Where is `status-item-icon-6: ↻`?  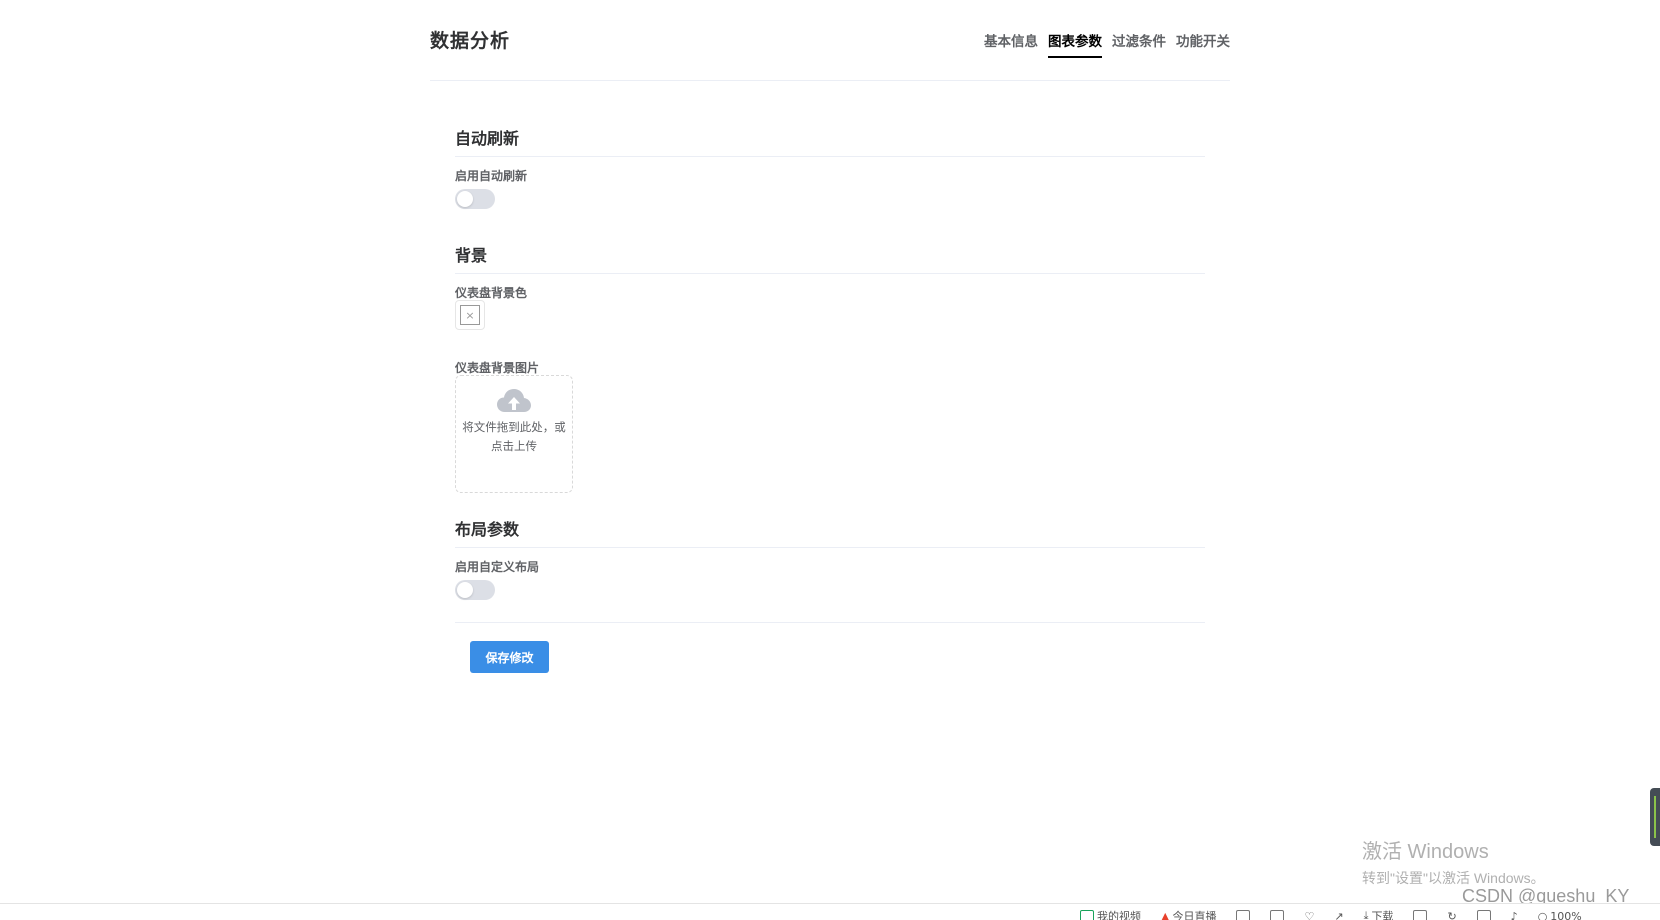
status-item-icon-6: ↻ is located at coordinates (1451, 914).